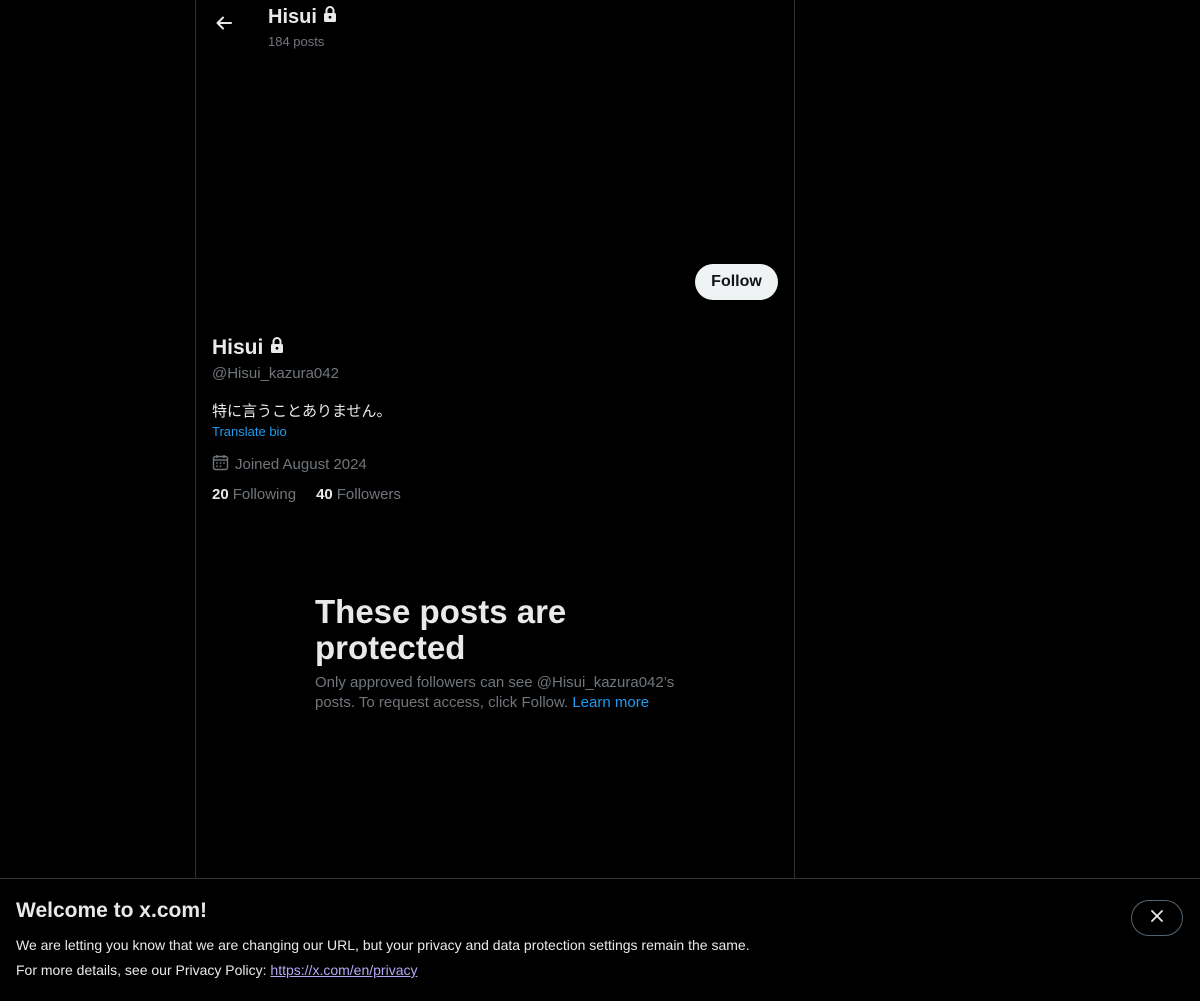 The width and height of the screenshot is (1200, 1001). Describe the element at coordinates (302, 411) in the screenshot. I see `profile-bio: 特に言うことありません。` at that location.